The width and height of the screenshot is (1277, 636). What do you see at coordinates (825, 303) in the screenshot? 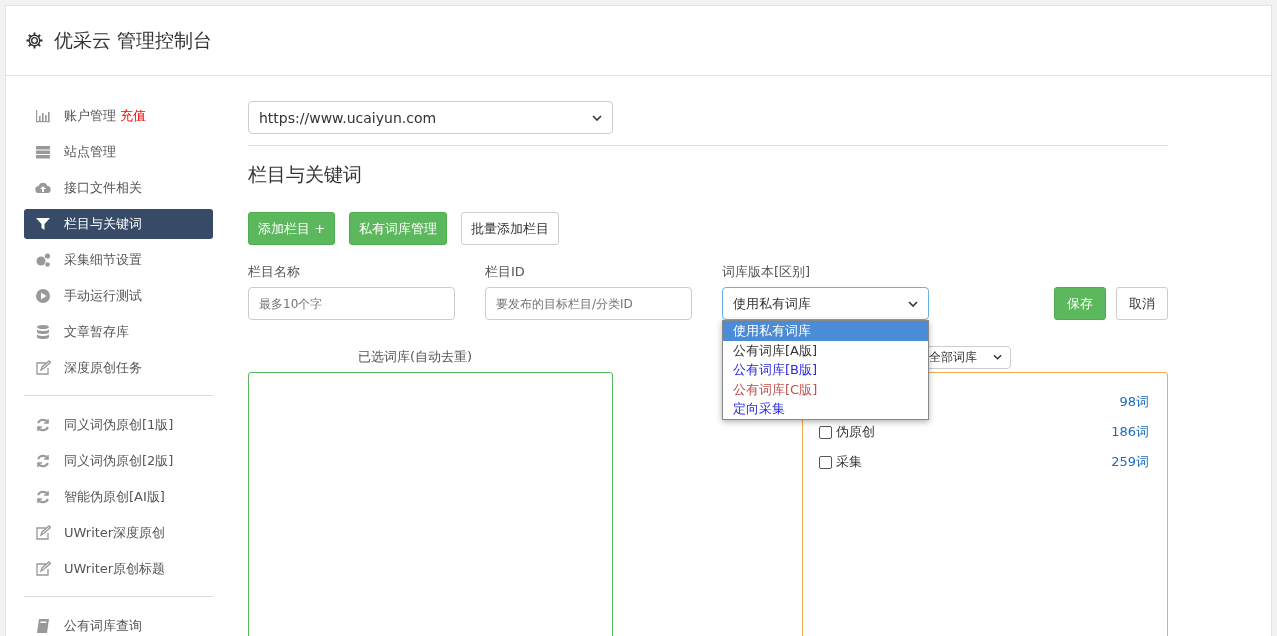
I see `library-version-select: 使用私有词库` at bounding box center [825, 303].